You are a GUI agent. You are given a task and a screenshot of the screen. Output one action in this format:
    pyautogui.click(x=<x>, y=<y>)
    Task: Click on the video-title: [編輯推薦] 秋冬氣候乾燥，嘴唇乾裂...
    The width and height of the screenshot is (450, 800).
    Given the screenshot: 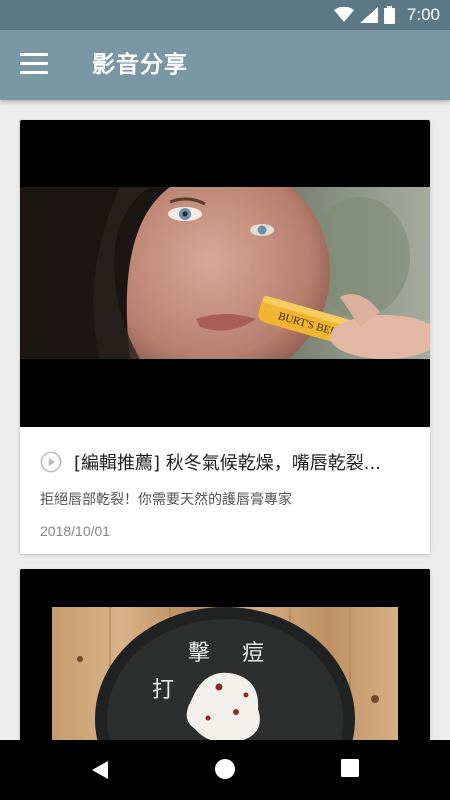 What is the action you would take?
    pyautogui.click(x=227, y=462)
    